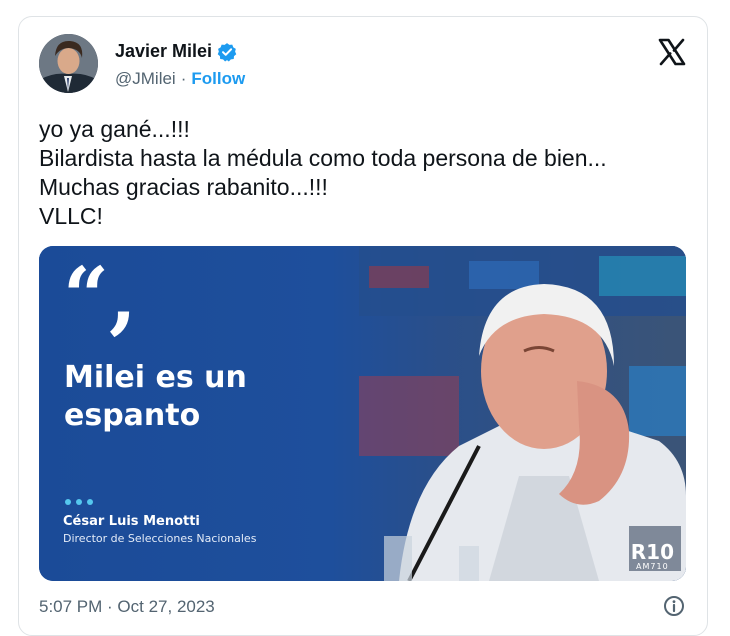 Image resolution: width=730 pixels, height=636 pixels. What do you see at coordinates (672, 52) in the screenshot?
I see `x-logo-icon` at bounding box center [672, 52].